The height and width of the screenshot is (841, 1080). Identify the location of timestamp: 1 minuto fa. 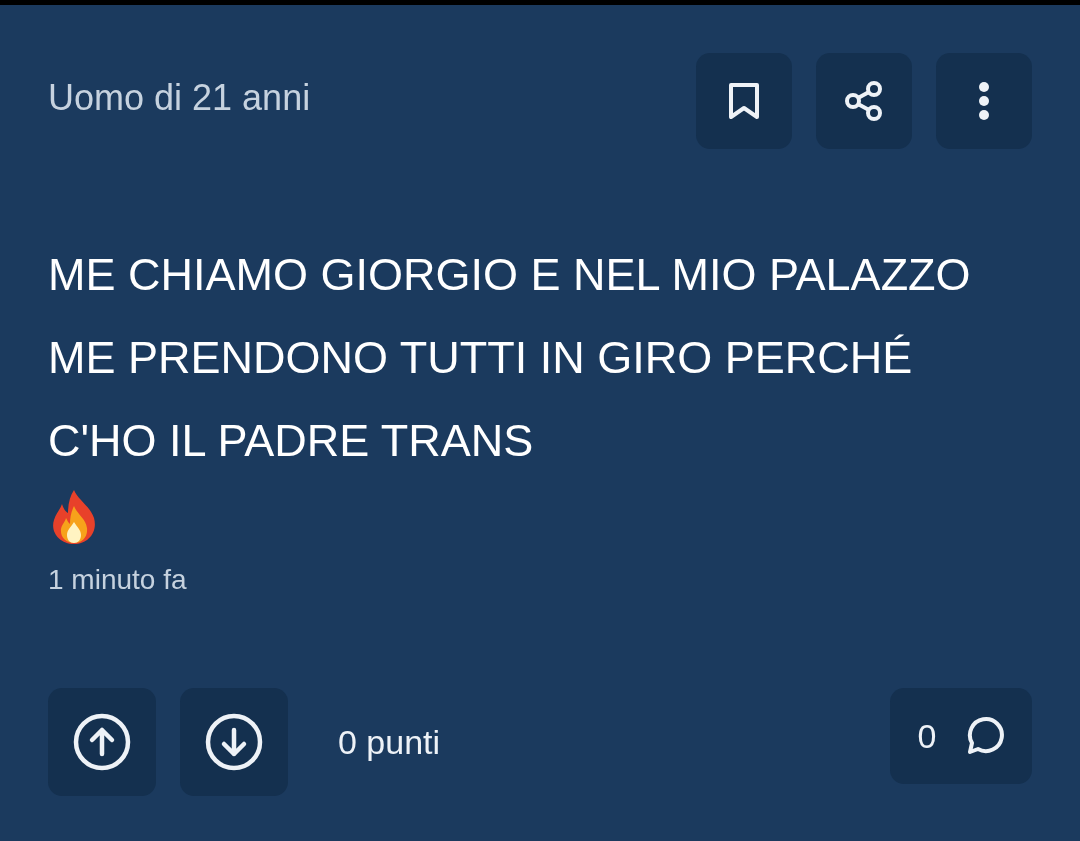
(117, 580).